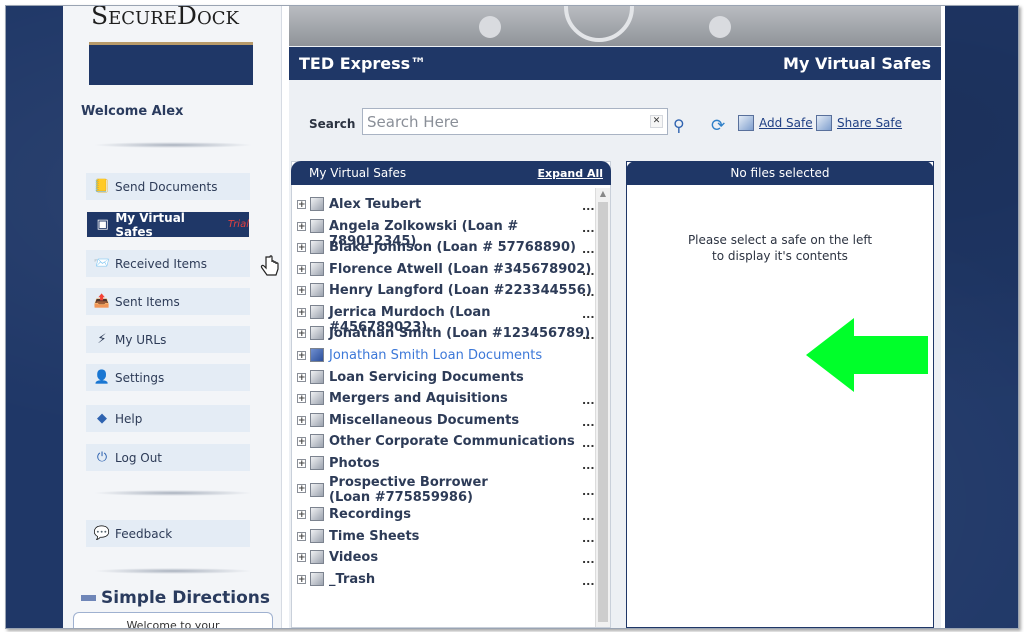 The width and height of the screenshot is (1024, 632). Describe the element at coordinates (102, 377) in the screenshot. I see `settings-icon: 👤` at that location.